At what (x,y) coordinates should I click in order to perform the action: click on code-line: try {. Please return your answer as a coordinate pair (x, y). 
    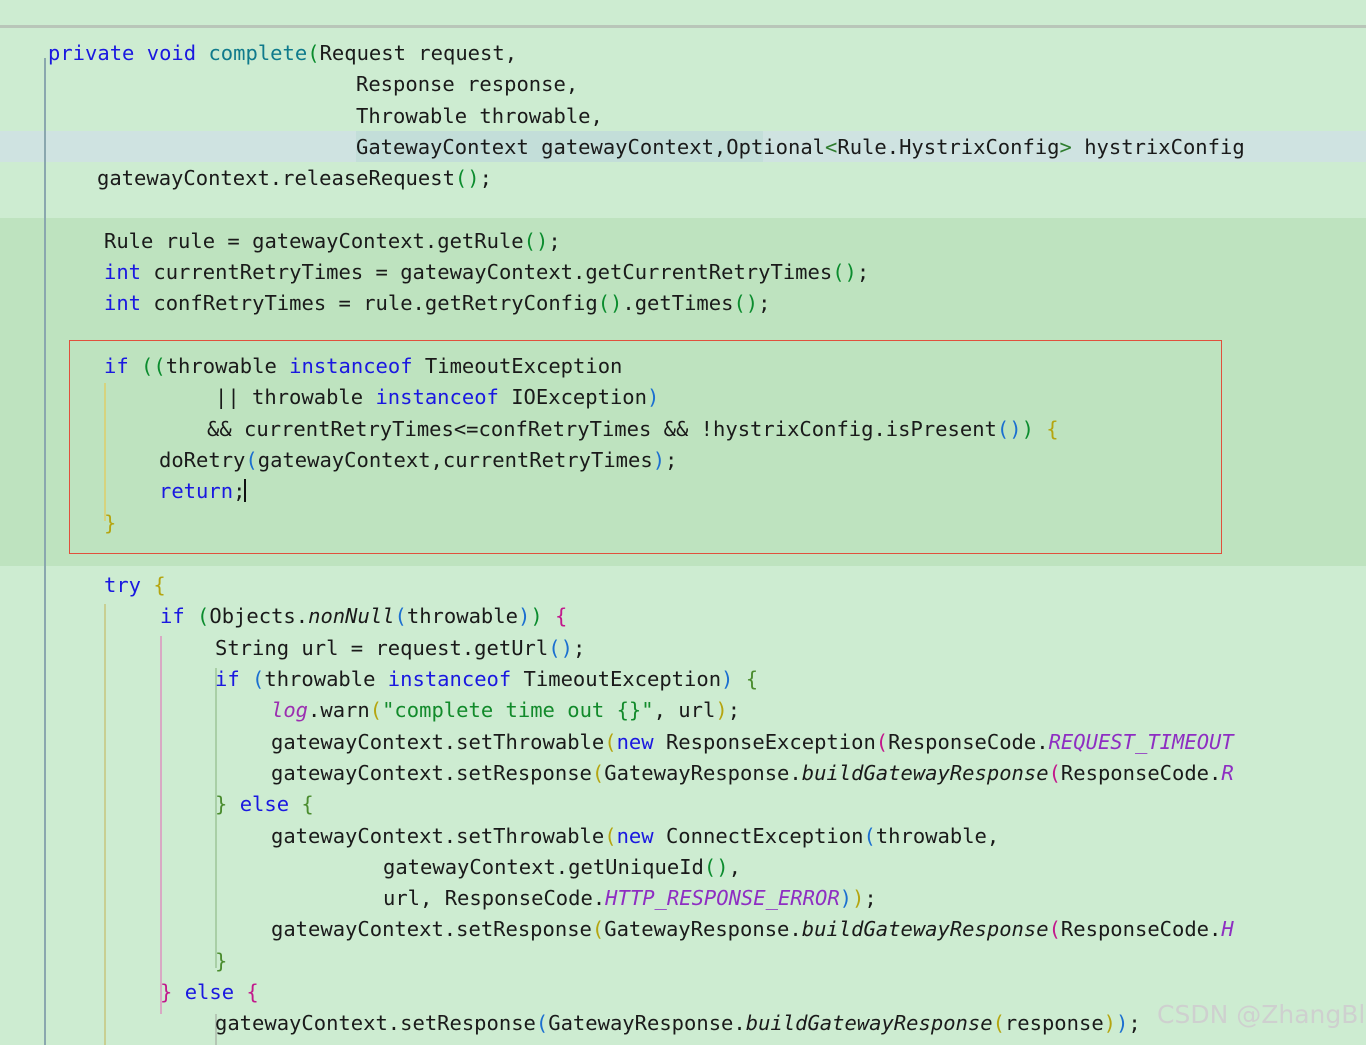
    Looking at the image, I should click on (83, 585).